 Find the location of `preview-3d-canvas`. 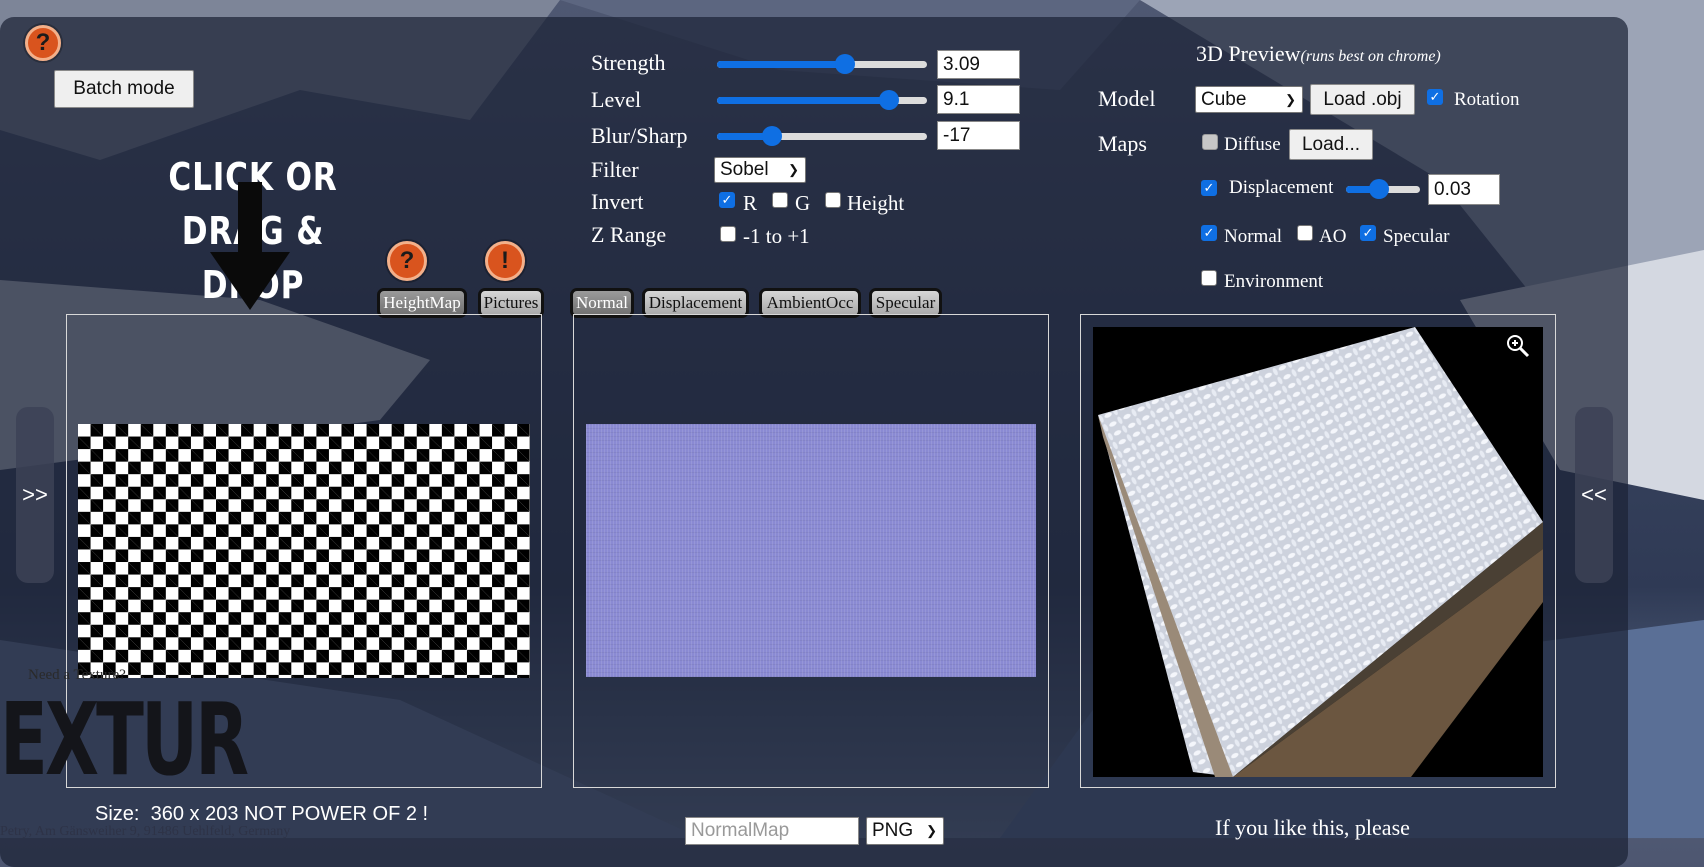

preview-3d-canvas is located at coordinates (1318, 552).